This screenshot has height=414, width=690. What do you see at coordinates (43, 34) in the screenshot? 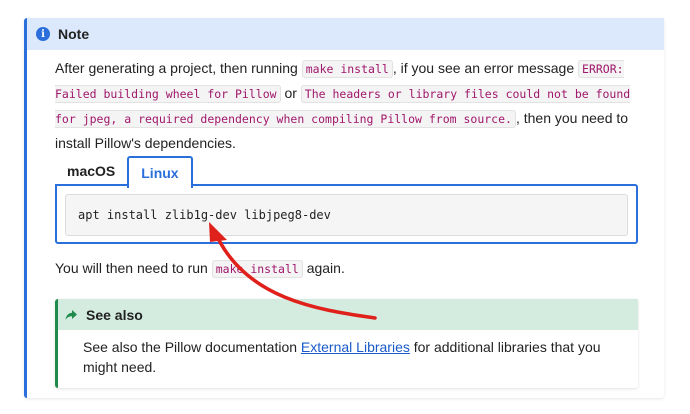
I see `info-icon: i` at bounding box center [43, 34].